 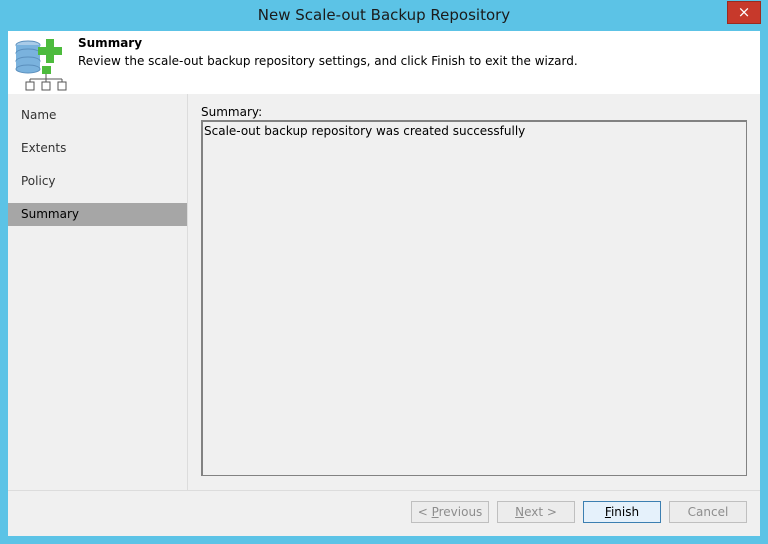 I want to click on sidebar-item-policy: Policy, so click(x=97, y=181).